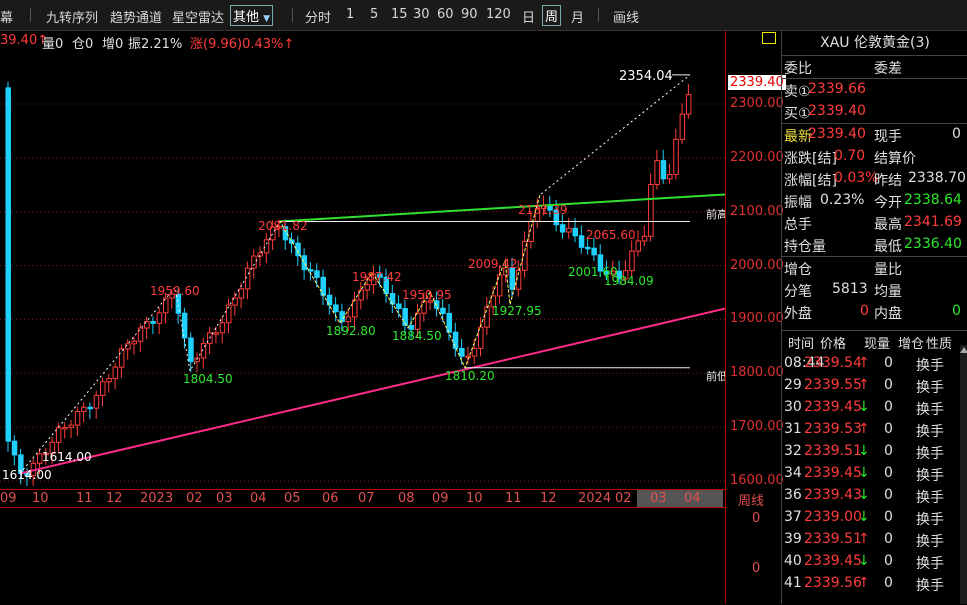  Describe the element at coordinates (833, 539) in the screenshot. I see `tick-price: 2339.51` at that location.